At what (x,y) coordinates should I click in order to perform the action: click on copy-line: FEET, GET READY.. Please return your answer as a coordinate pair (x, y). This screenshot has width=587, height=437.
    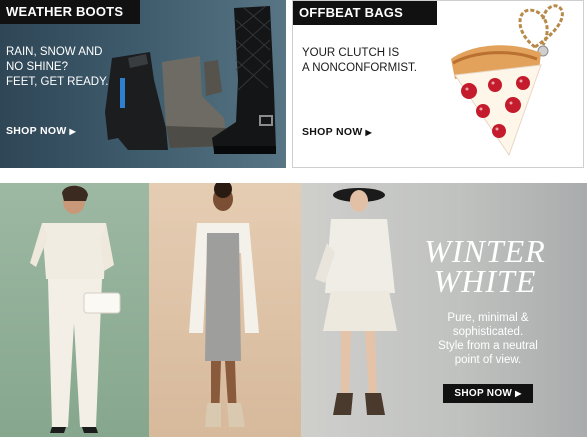
    Looking at the image, I should click on (57, 82).